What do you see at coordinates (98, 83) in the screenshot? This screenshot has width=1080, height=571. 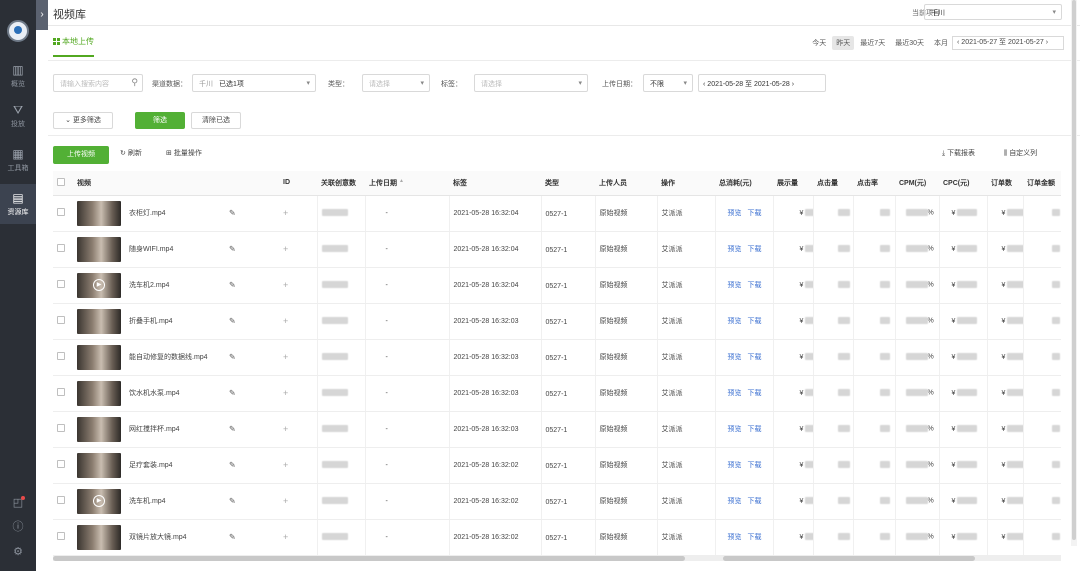 I see `search-input: 请输入搜索内容 ⚲` at bounding box center [98, 83].